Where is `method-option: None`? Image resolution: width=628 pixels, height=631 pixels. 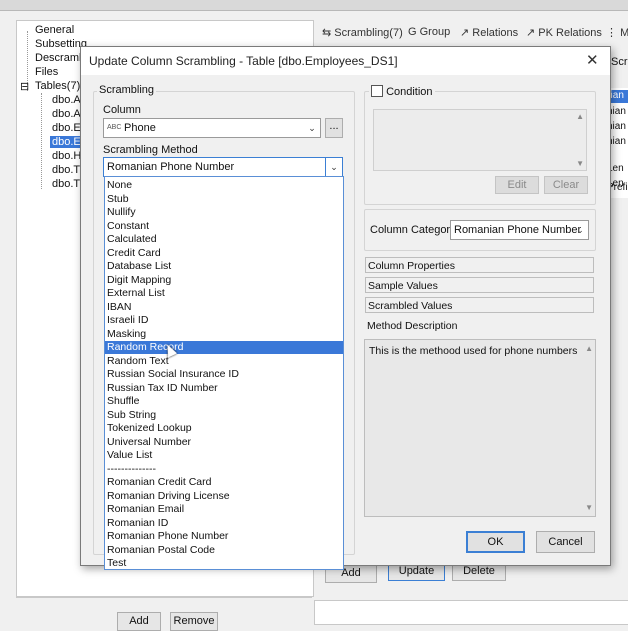 method-option: None is located at coordinates (224, 185).